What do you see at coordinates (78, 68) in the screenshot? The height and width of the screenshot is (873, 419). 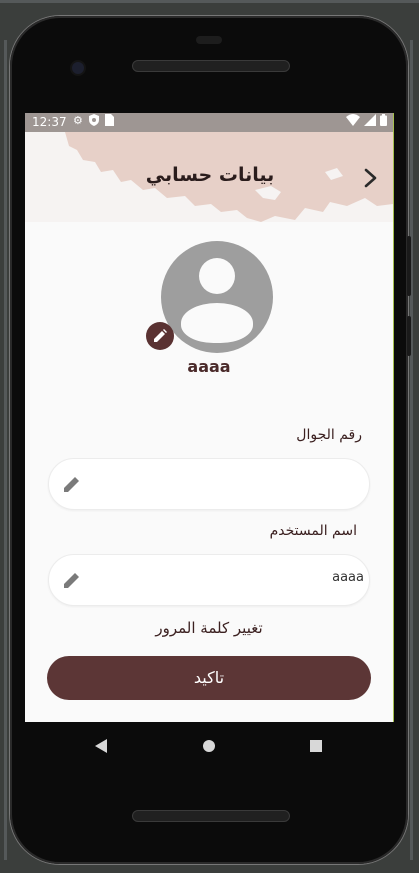 I see `front-camera` at bounding box center [78, 68].